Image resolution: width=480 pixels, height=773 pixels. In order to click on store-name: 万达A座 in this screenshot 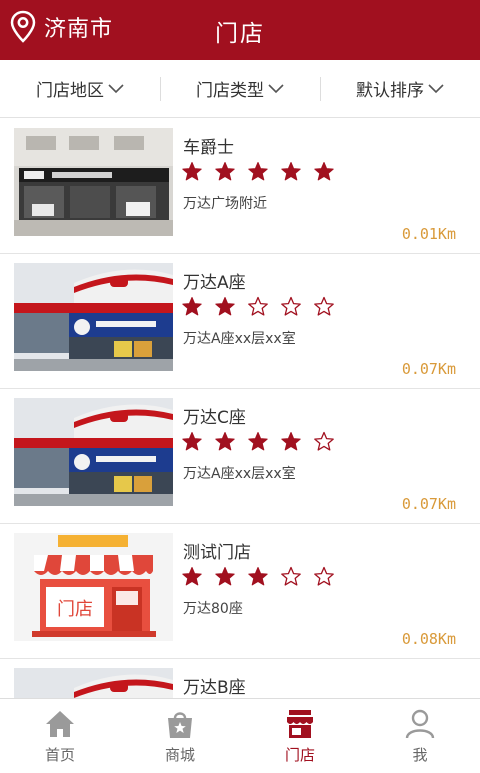, I will do `click(214, 283)`.